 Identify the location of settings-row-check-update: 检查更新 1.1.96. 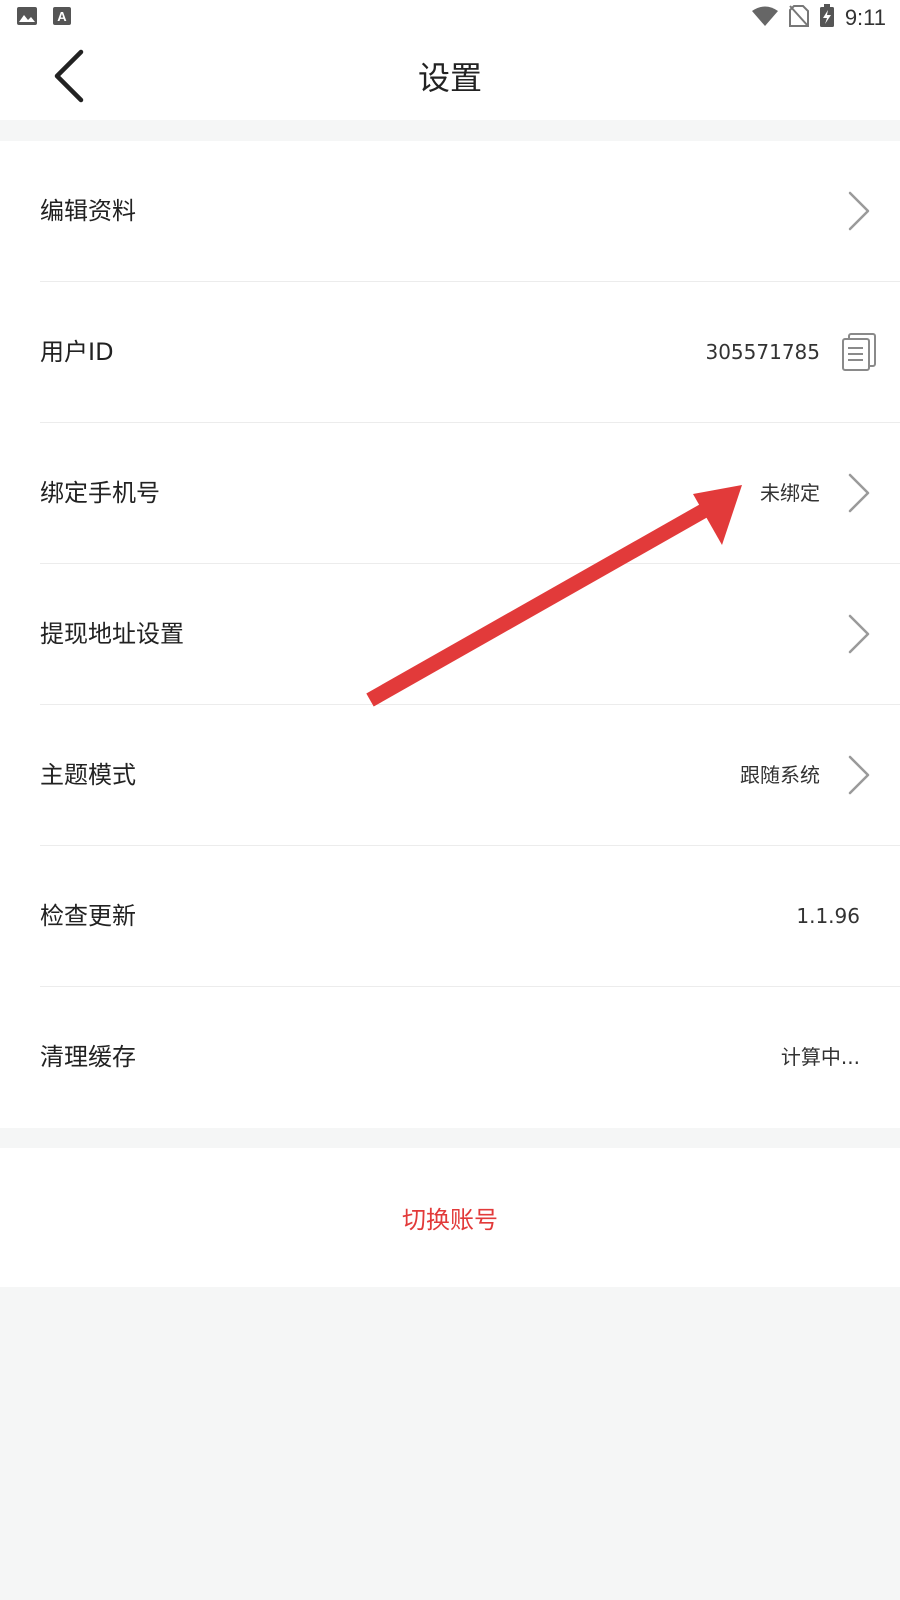
(450, 916).